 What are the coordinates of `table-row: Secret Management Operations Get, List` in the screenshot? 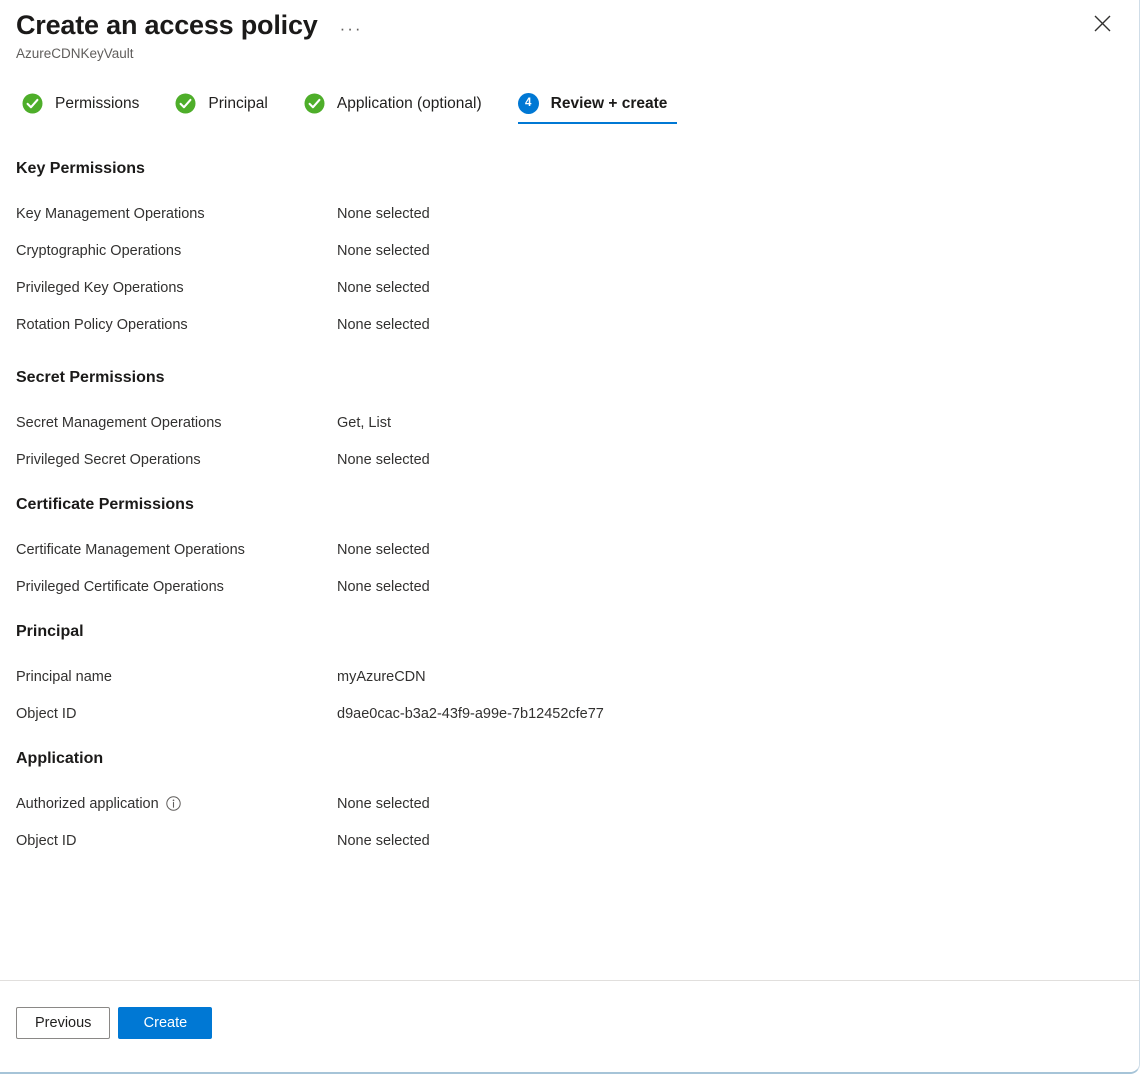 It's located at (569, 422).